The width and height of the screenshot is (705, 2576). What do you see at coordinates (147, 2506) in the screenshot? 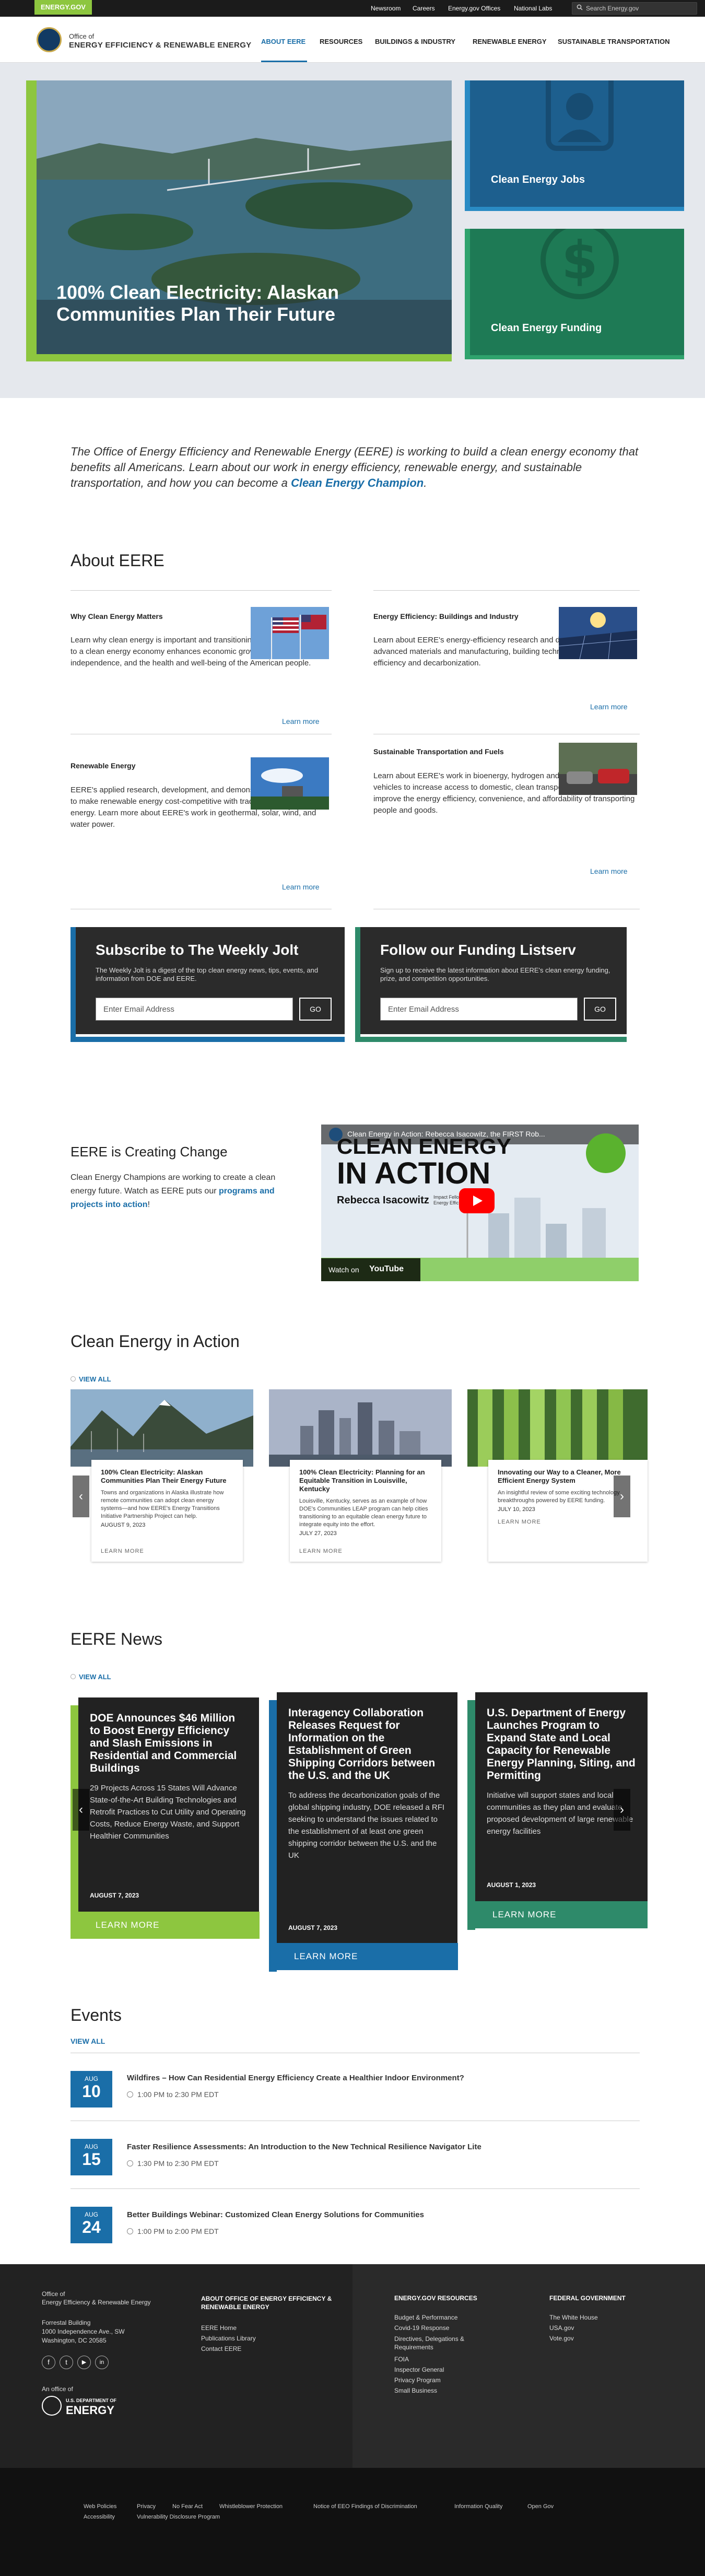
I see `legal-link: Privacy` at bounding box center [147, 2506].